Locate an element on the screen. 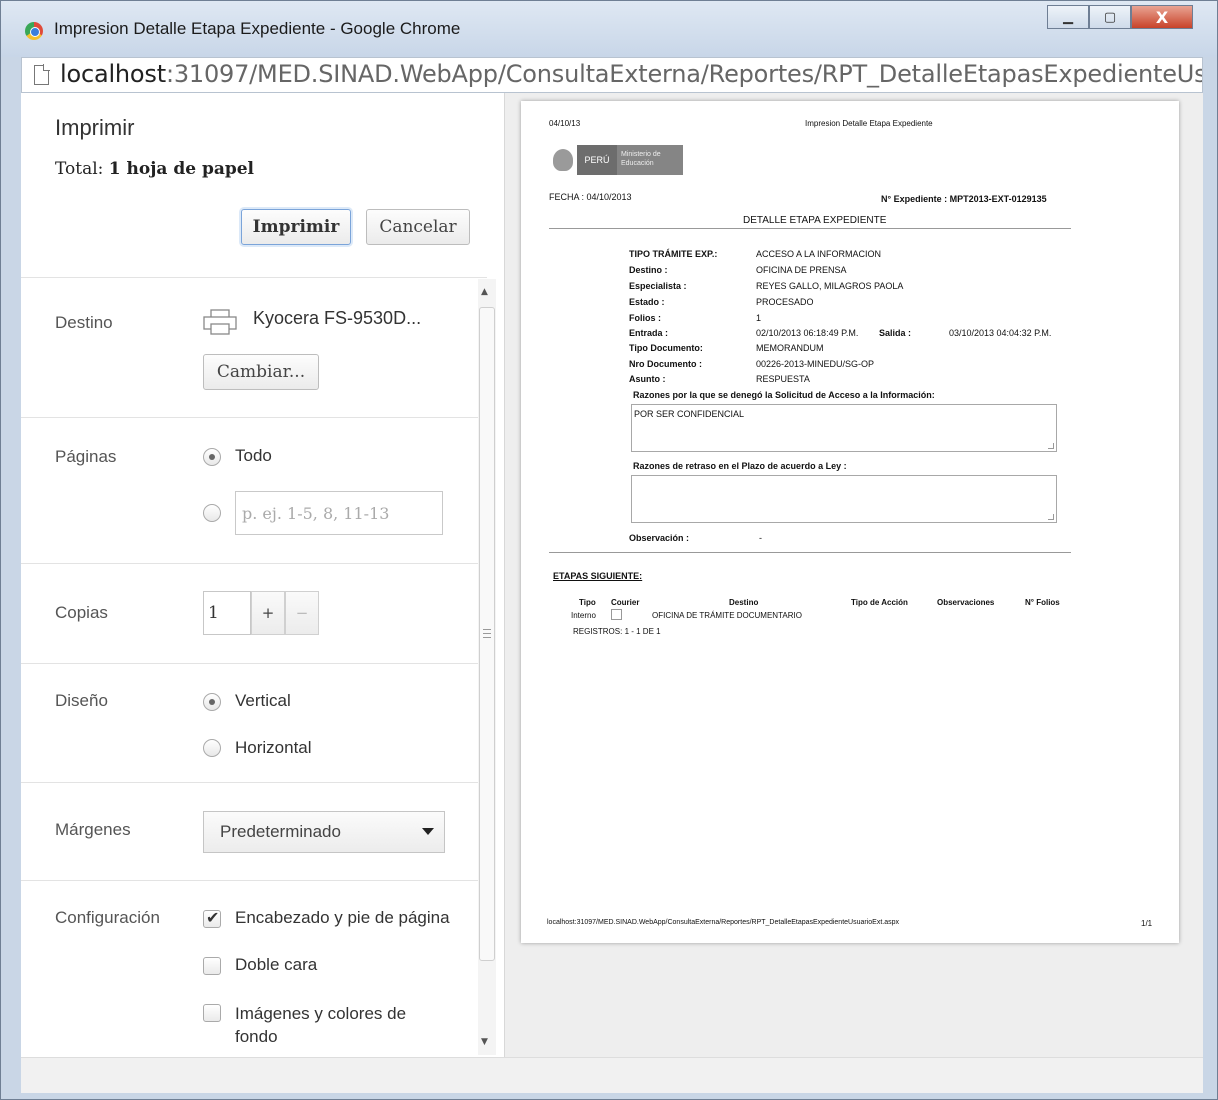  table-header: Tipo de Acción is located at coordinates (879, 602).